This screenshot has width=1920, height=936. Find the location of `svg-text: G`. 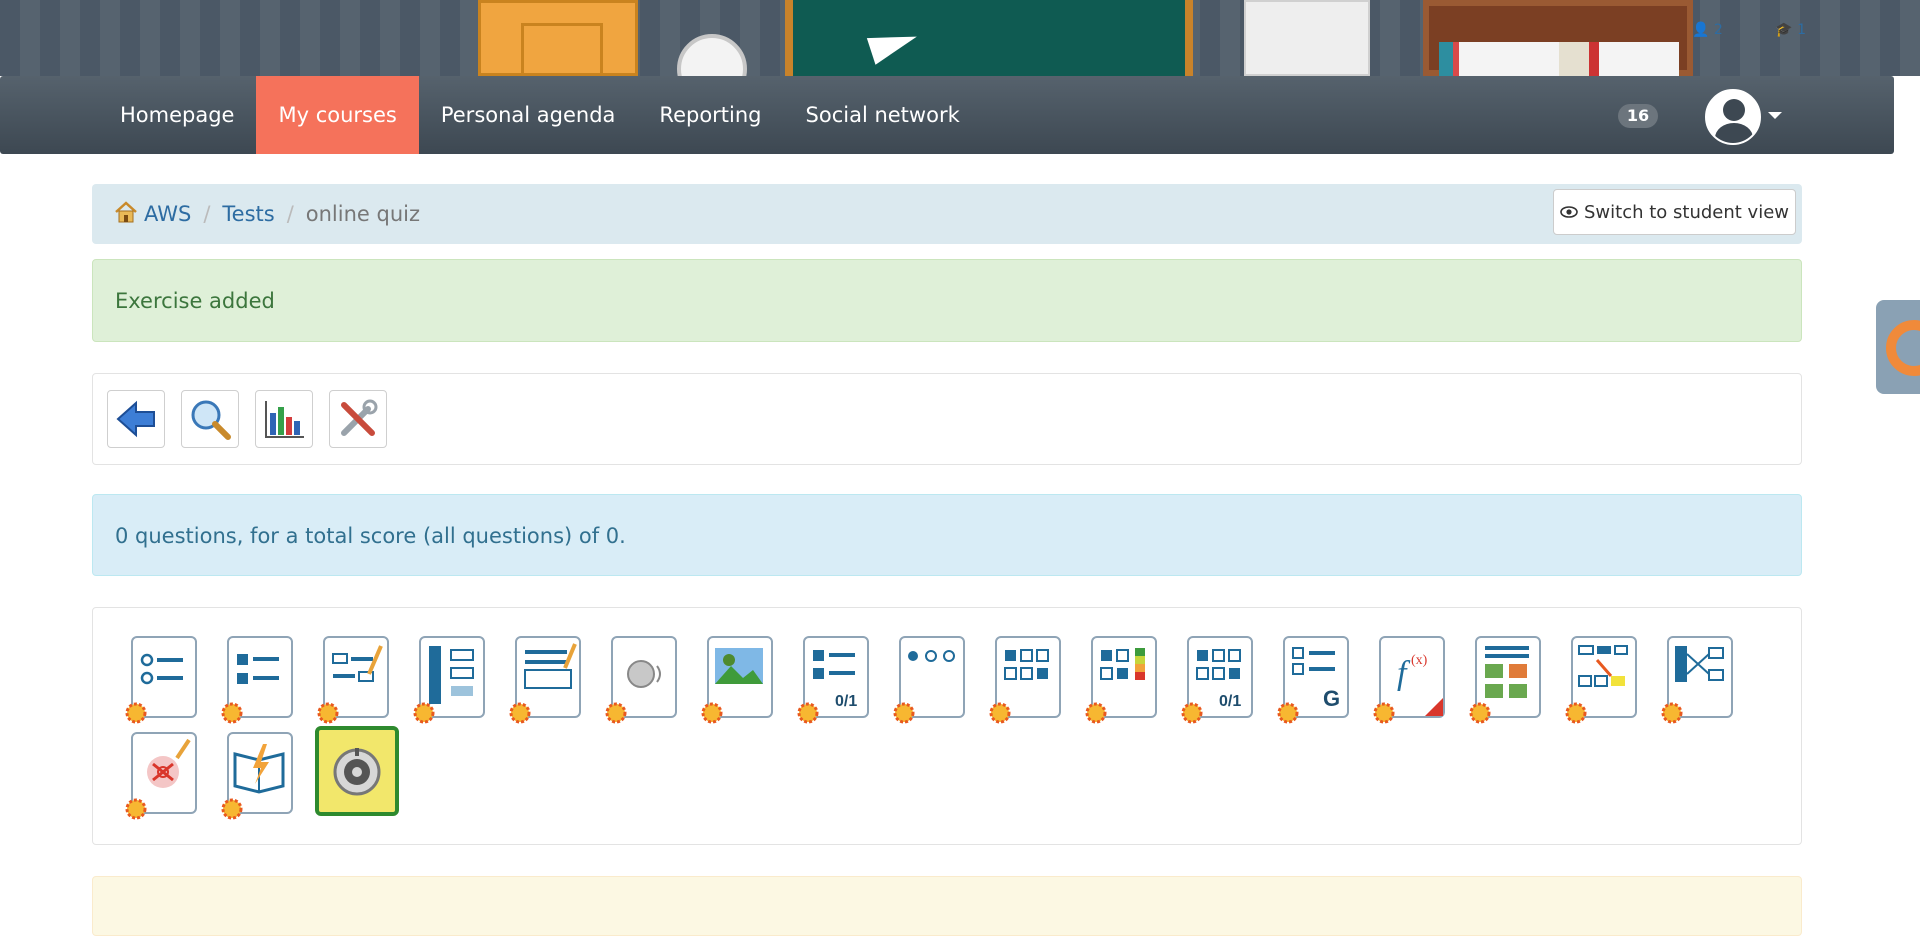

svg-text: G is located at coordinates (1331, 698).